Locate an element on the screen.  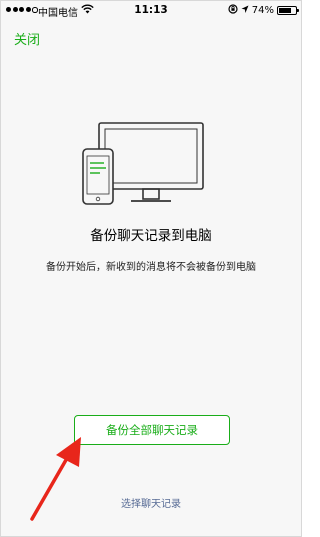
phone-to-computer-illustration is located at coordinates (144, 167).